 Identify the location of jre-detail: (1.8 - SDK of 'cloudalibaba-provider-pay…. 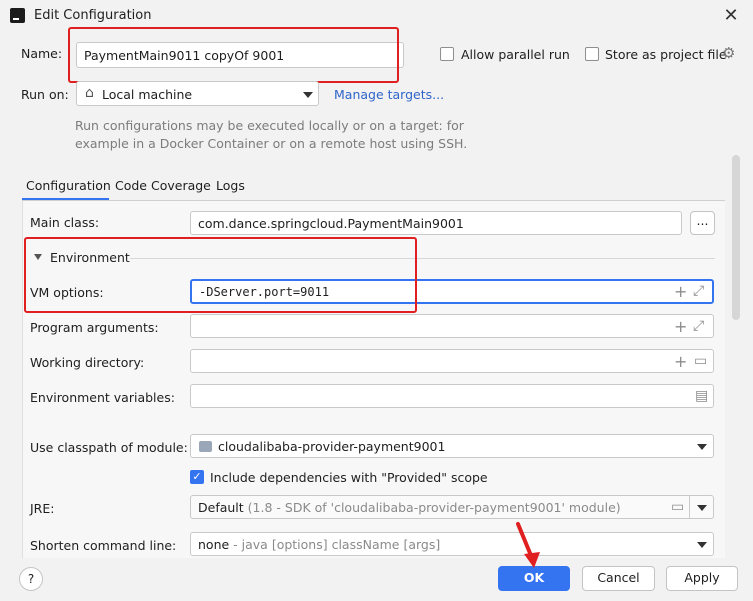
(434, 507).